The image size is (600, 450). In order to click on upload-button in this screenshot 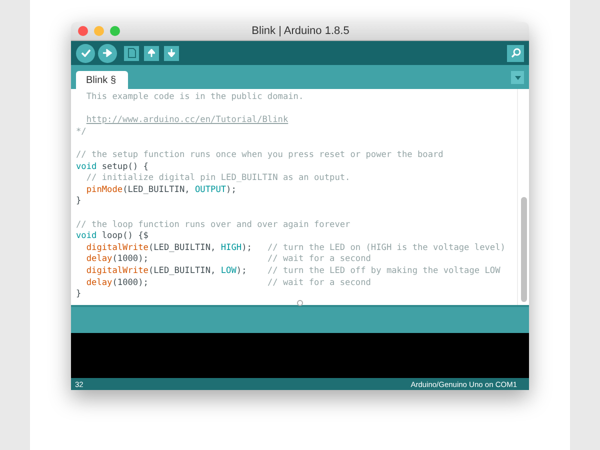, I will do `click(107, 53)`.